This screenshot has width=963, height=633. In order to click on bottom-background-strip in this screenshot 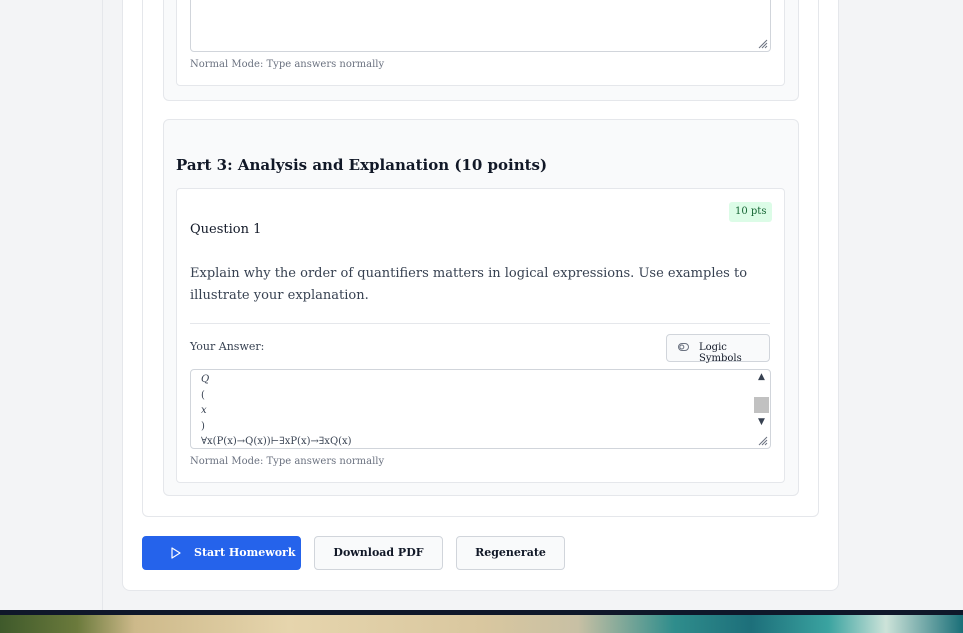, I will do `click(481, 621)`.